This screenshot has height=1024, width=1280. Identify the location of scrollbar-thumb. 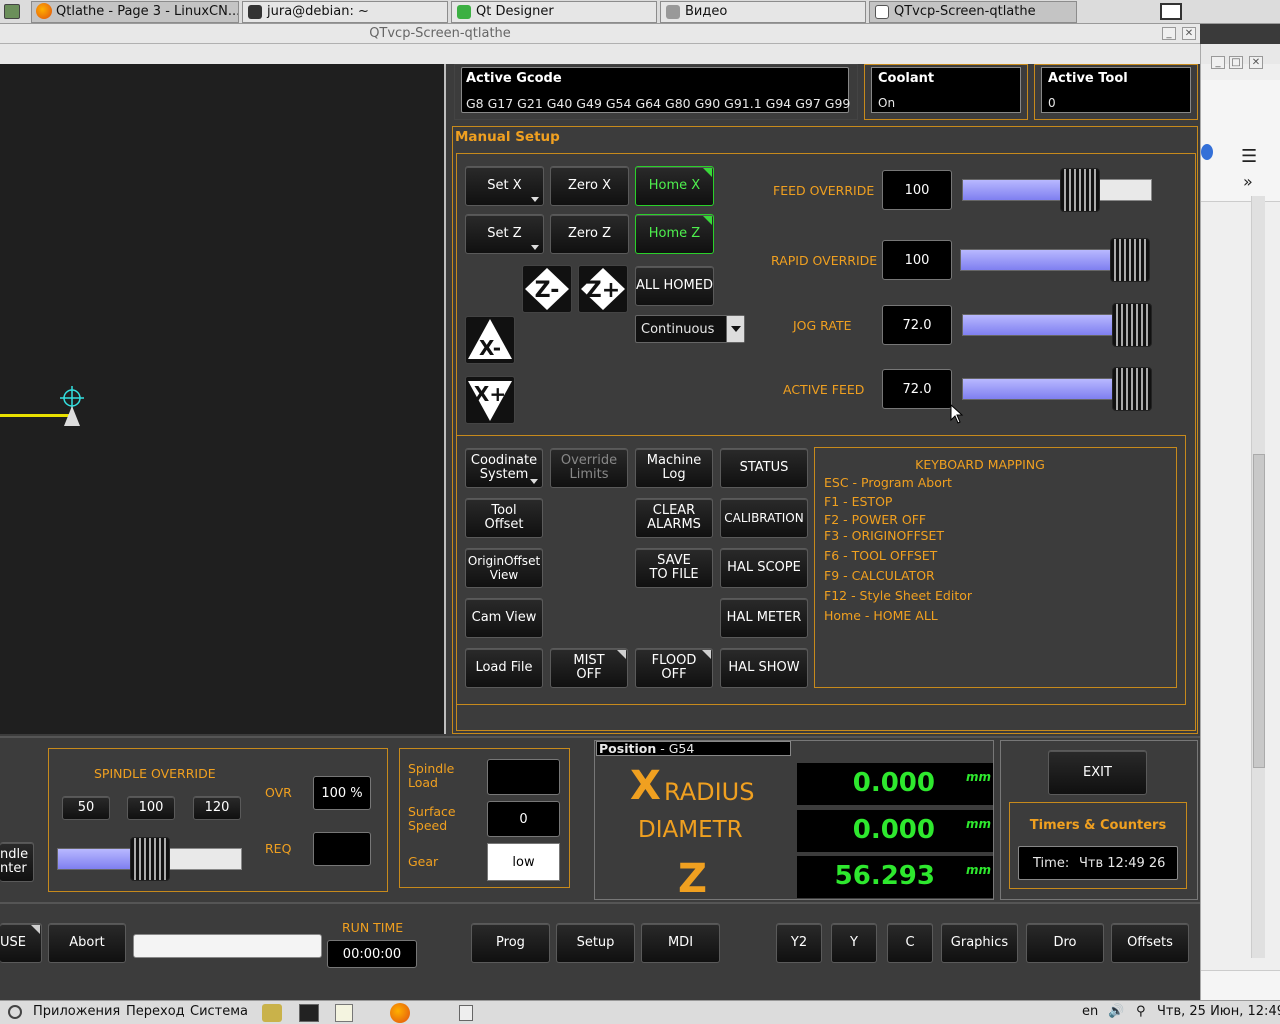
(1259, 611).